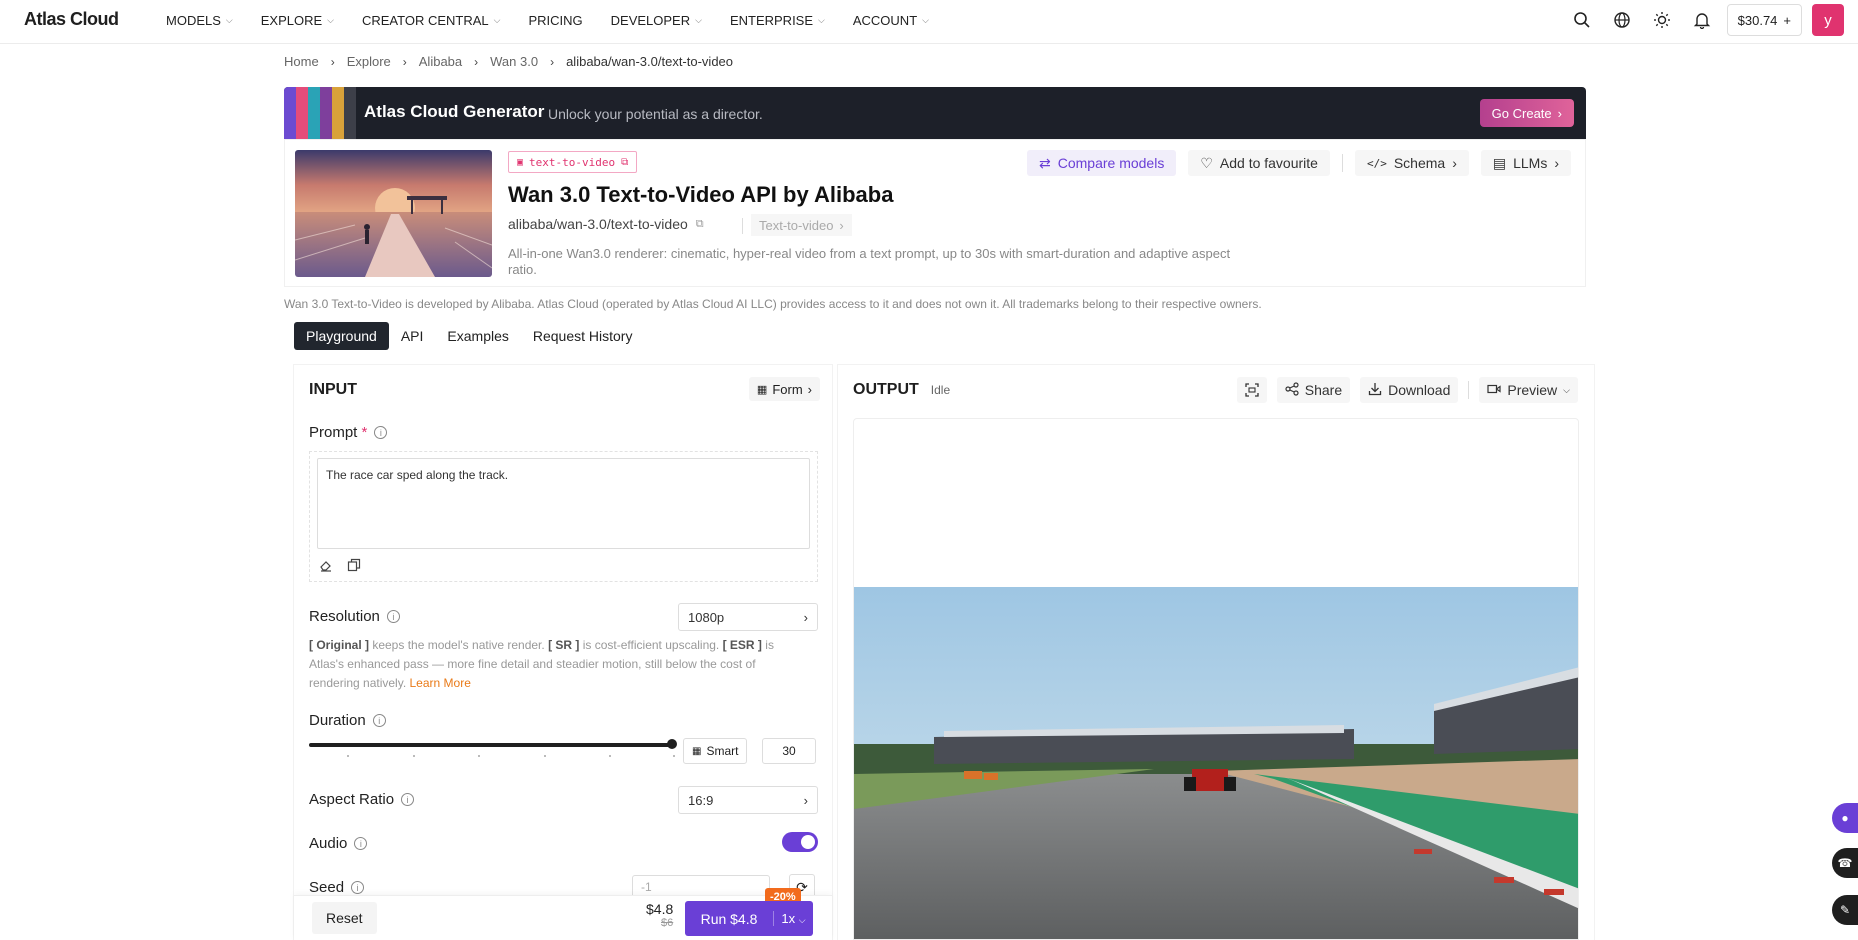 This screenshot has height=940, width=1858. Describe the element at coordinates (1582, 20) in the screenshot. I see `search-icon` at that location.